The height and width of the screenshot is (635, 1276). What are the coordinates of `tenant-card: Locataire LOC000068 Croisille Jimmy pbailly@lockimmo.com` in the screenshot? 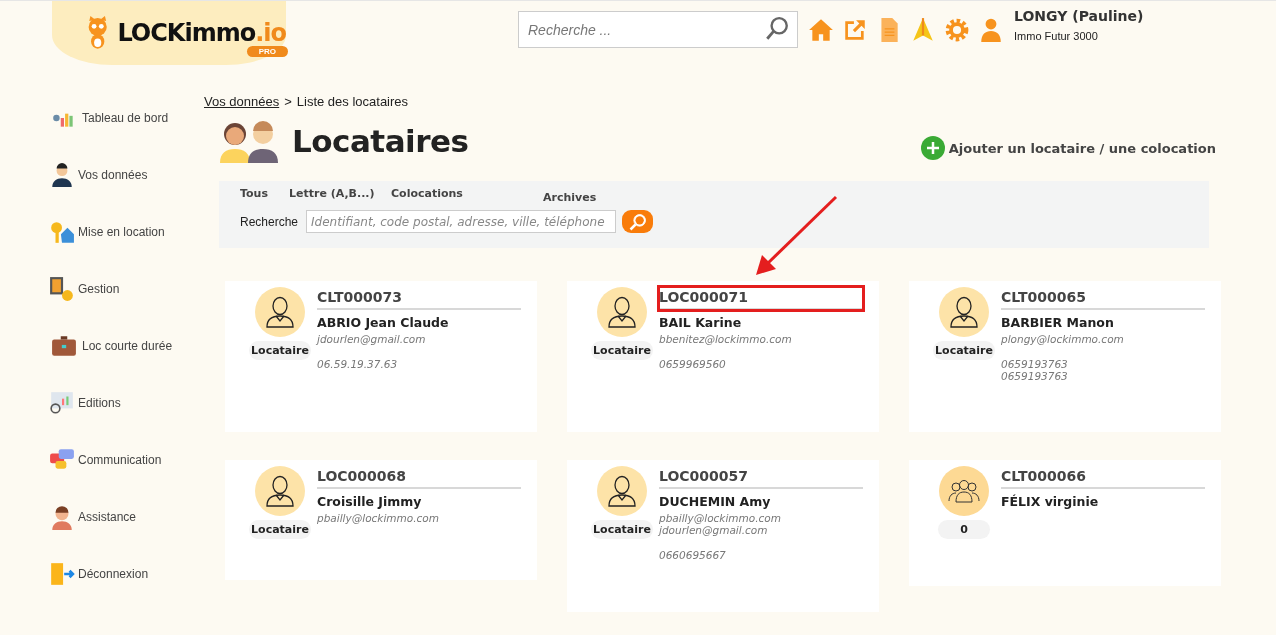 It's located at (381, 520).